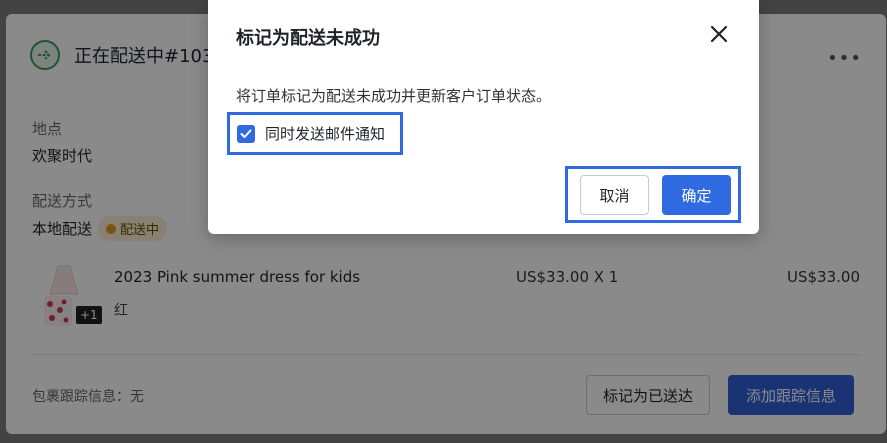 The width and height of the screenshot is (887, 443). I want to click on email-notify-option: 同时发送邮件通知, so click(315, 133).